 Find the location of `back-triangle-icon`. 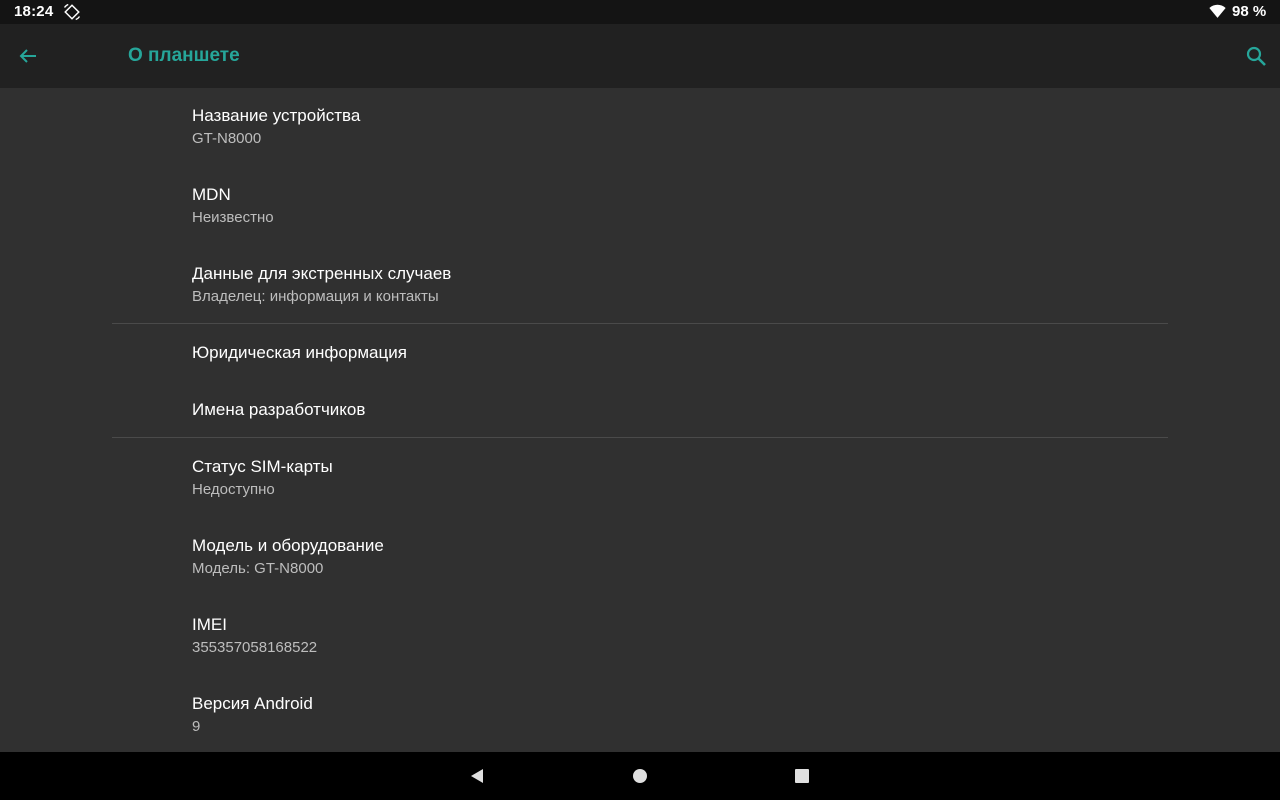

back-triangle-icon is located at coordinates (477, 776).